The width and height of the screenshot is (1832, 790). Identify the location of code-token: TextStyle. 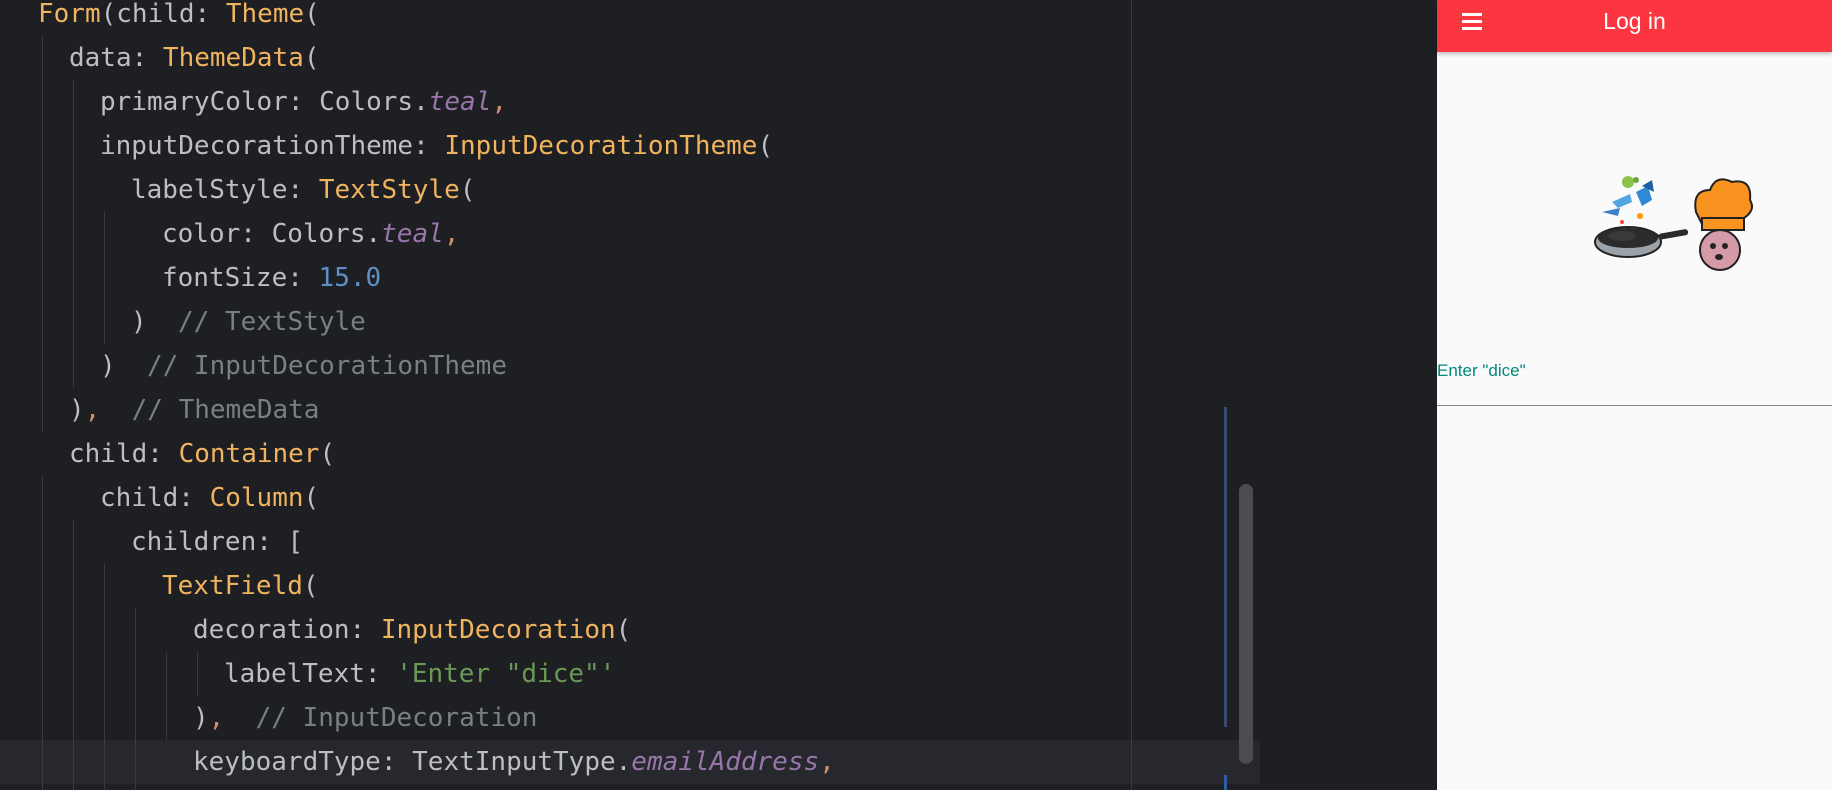
(389, 190).